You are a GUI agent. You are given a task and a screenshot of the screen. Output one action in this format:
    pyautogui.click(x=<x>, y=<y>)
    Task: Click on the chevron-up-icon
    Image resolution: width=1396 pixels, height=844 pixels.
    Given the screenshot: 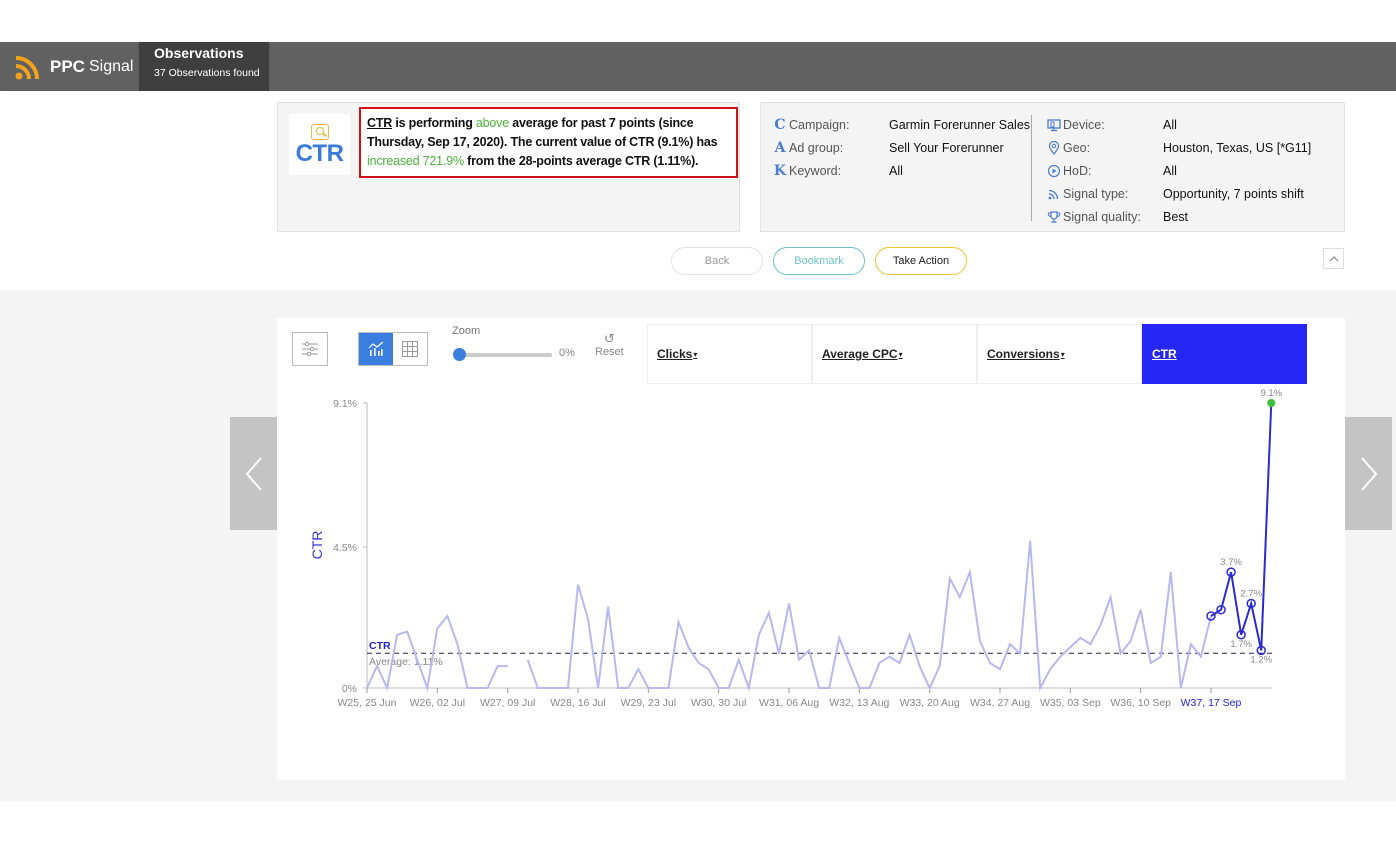 What is the action you would take?
    pyautogui.click(x=1333, y=258)
    